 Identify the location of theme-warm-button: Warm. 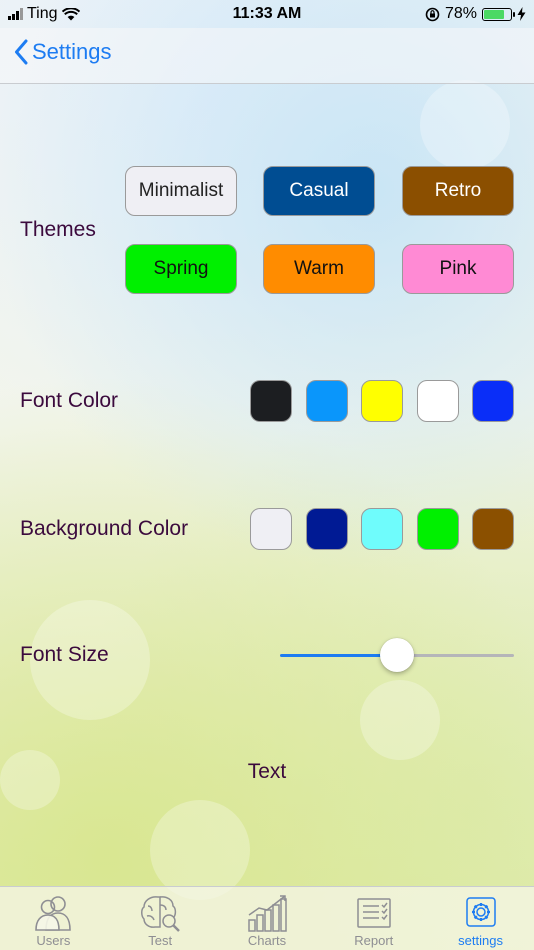
(319, 269).